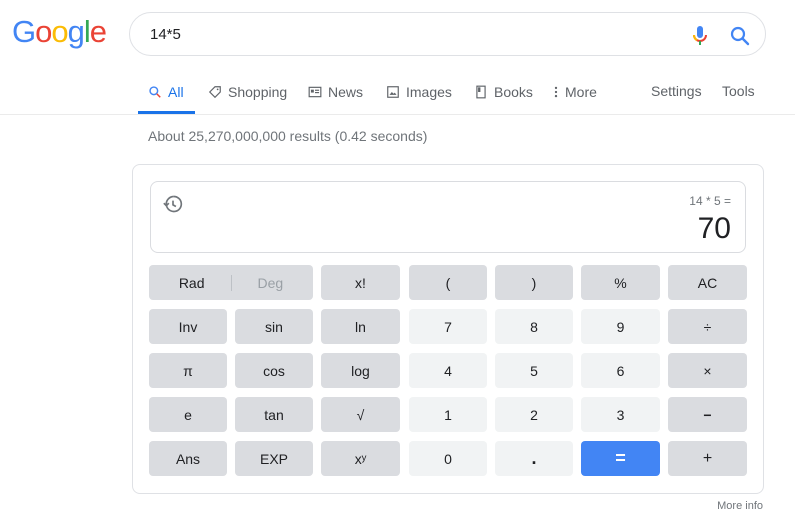 The width and height of the screenshot is (795, 521). Describe the element at coordinates (740, 506) in the screenshot. I see `more-info-link: More info` at that location.